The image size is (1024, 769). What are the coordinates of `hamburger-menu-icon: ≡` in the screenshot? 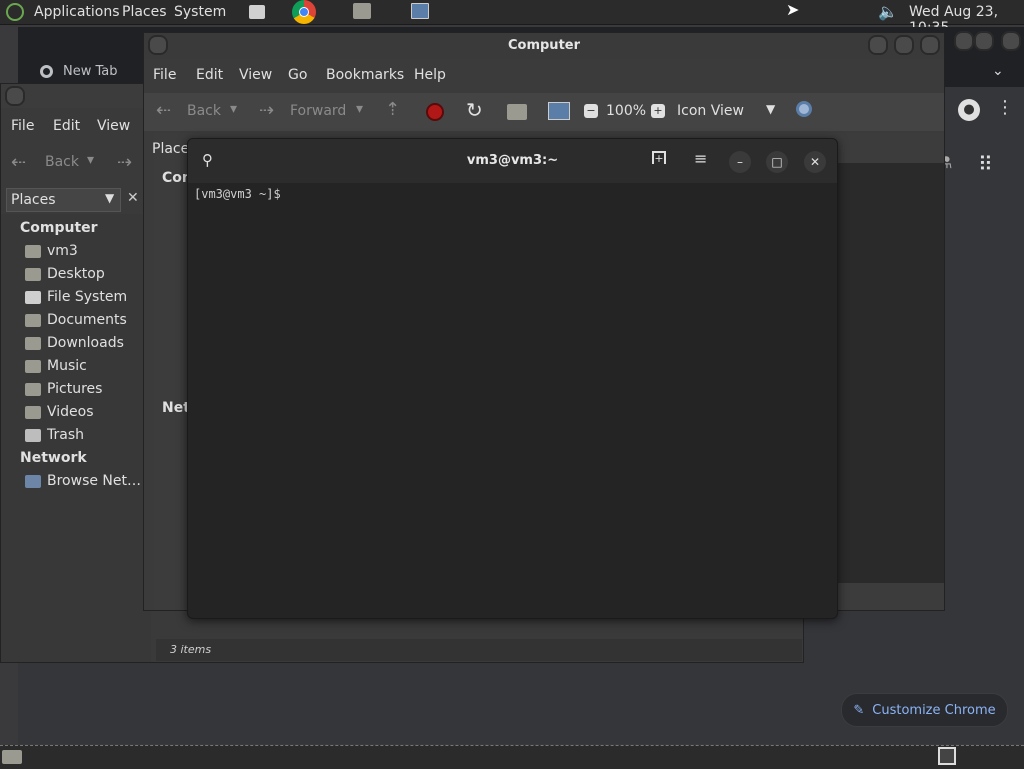 It's located at (700, 158).